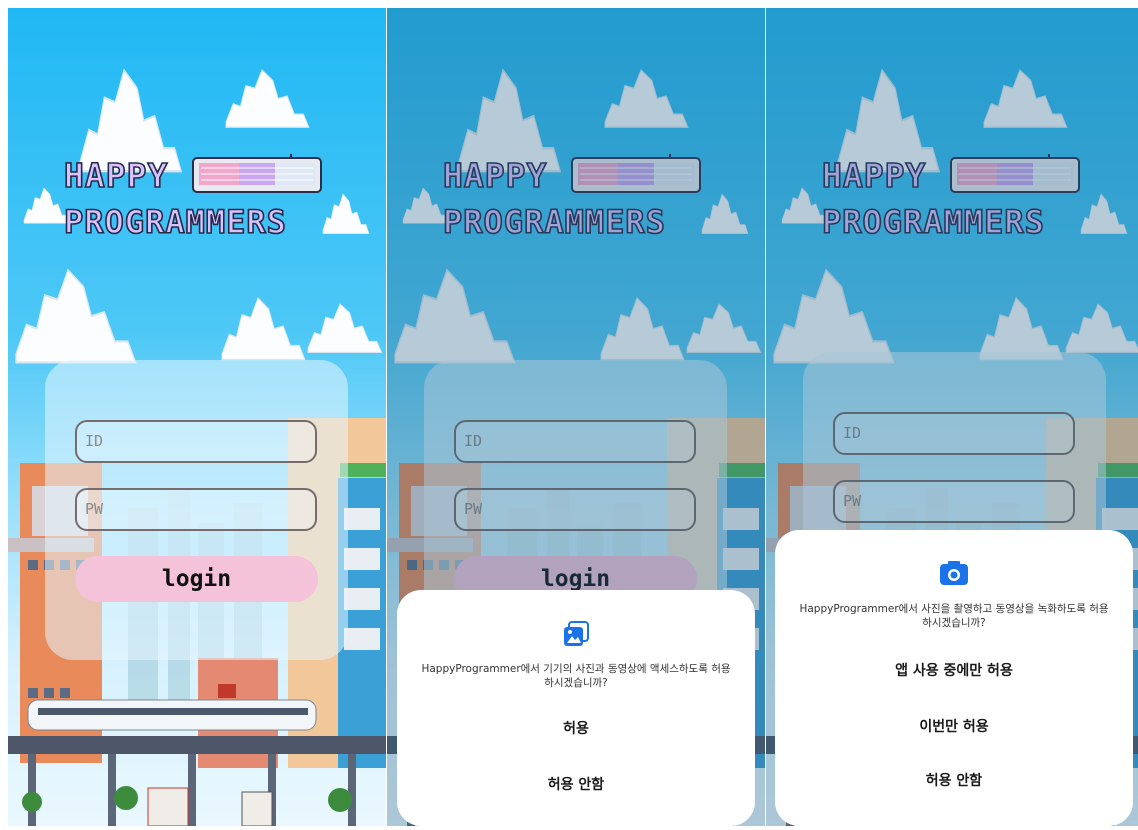  Describe the element at coordinates (196, 441) in the screenshot. I see `id-input: ID` at that location.